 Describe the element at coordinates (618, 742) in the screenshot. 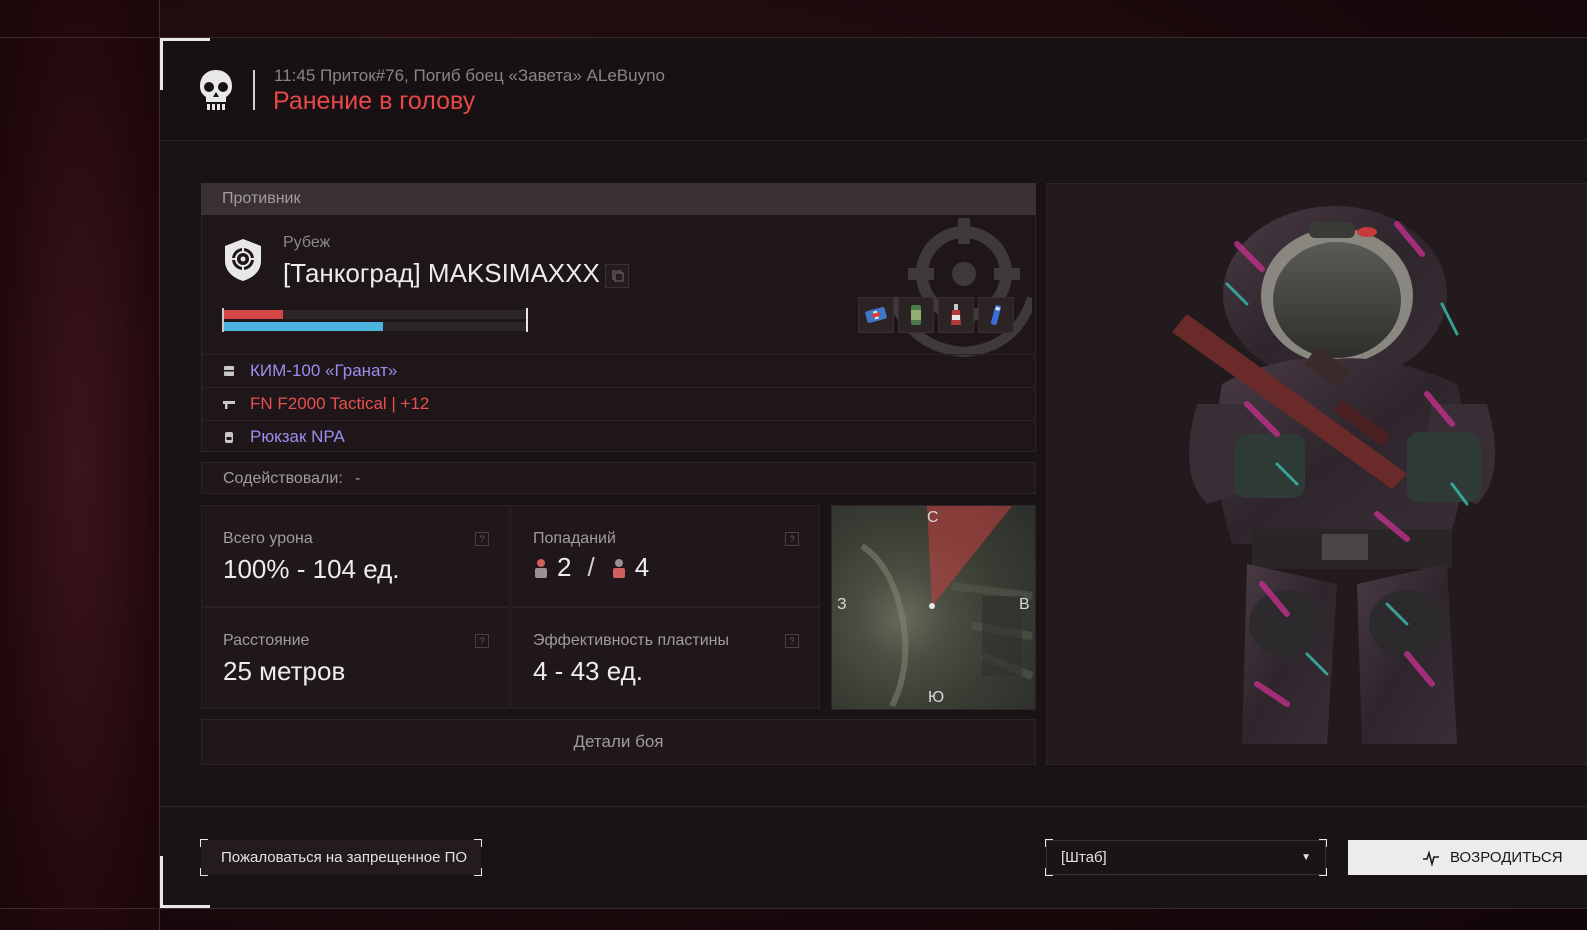

I see `battle-details-button: Детали боя` at that location.